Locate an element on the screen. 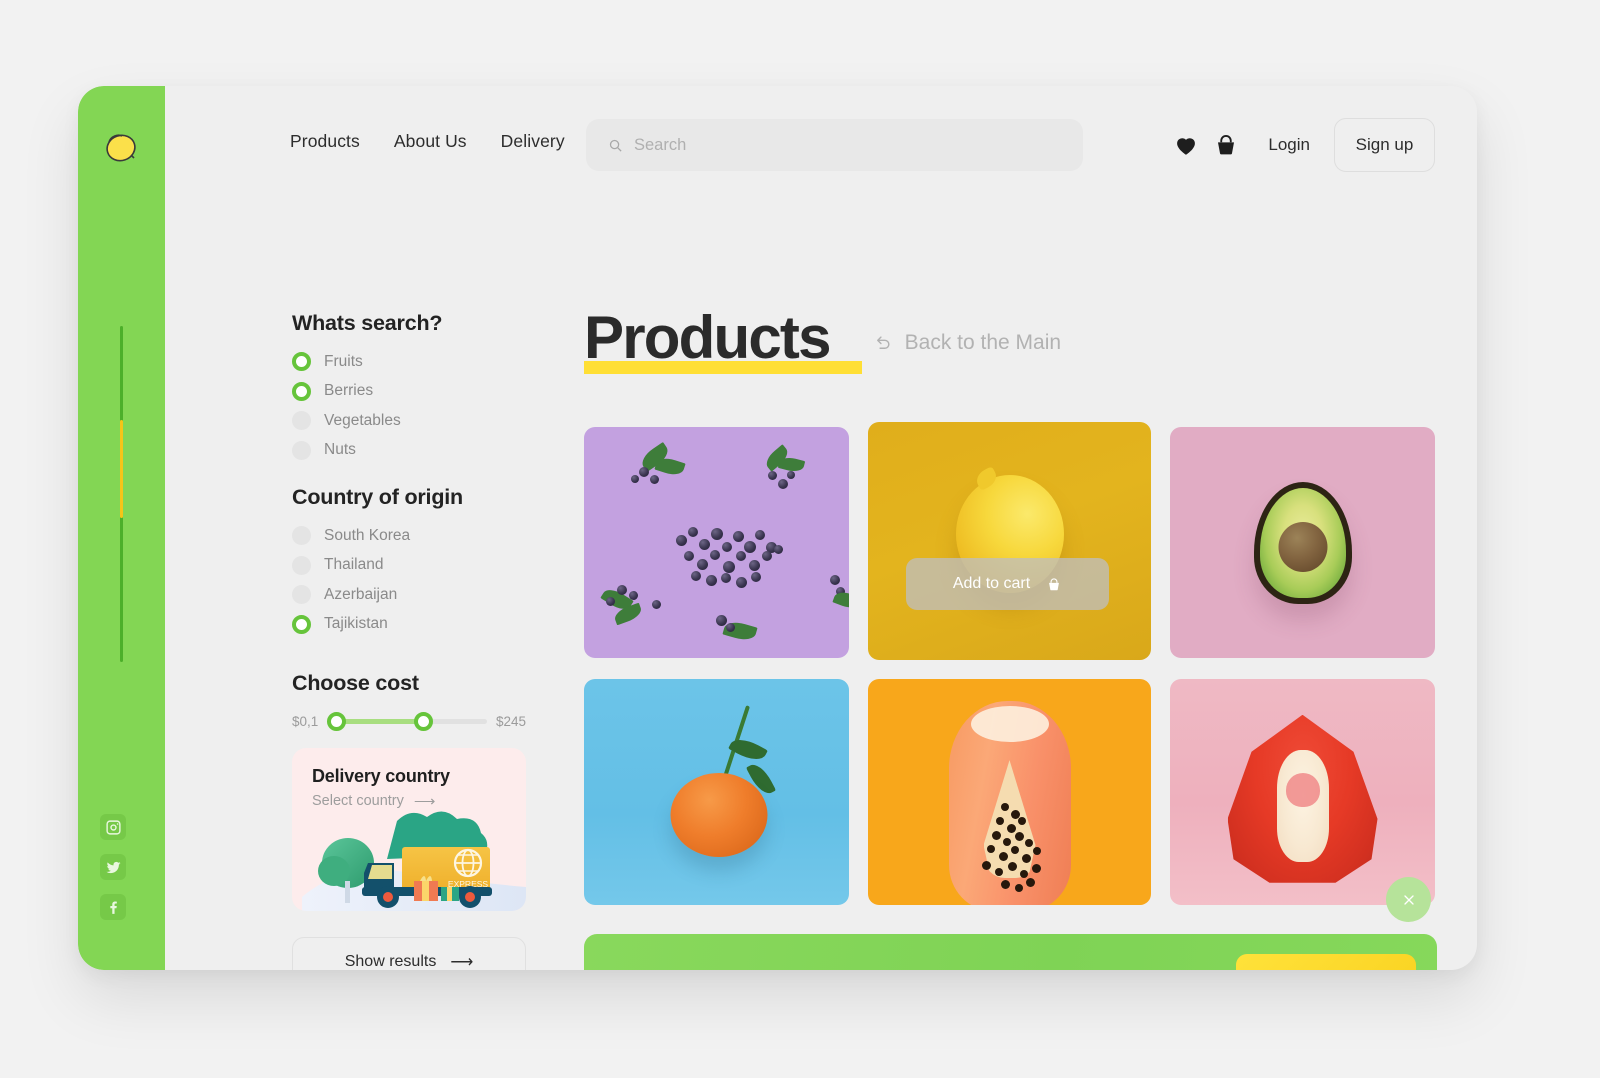  radio-south-korea-label: South Korea is located at coordinates (367, 535).